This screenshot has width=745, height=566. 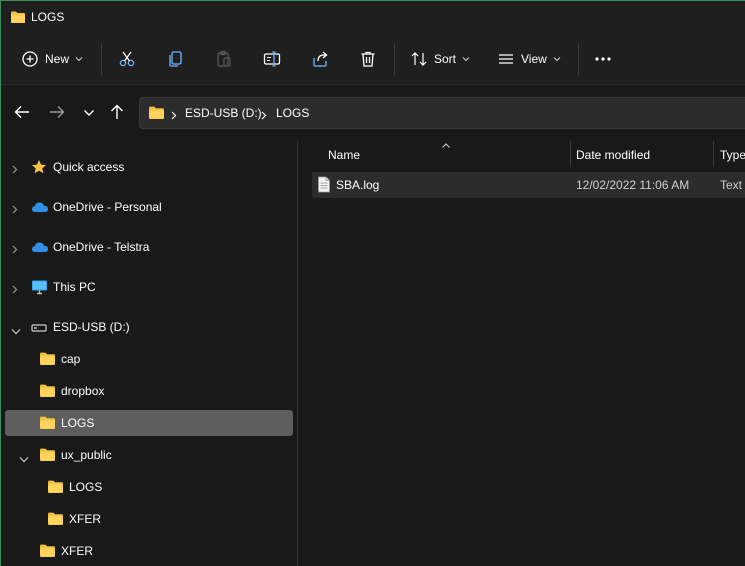 I want to click on sidebar-item-label: ESD-USB (D:), so click(x=91, y=327).